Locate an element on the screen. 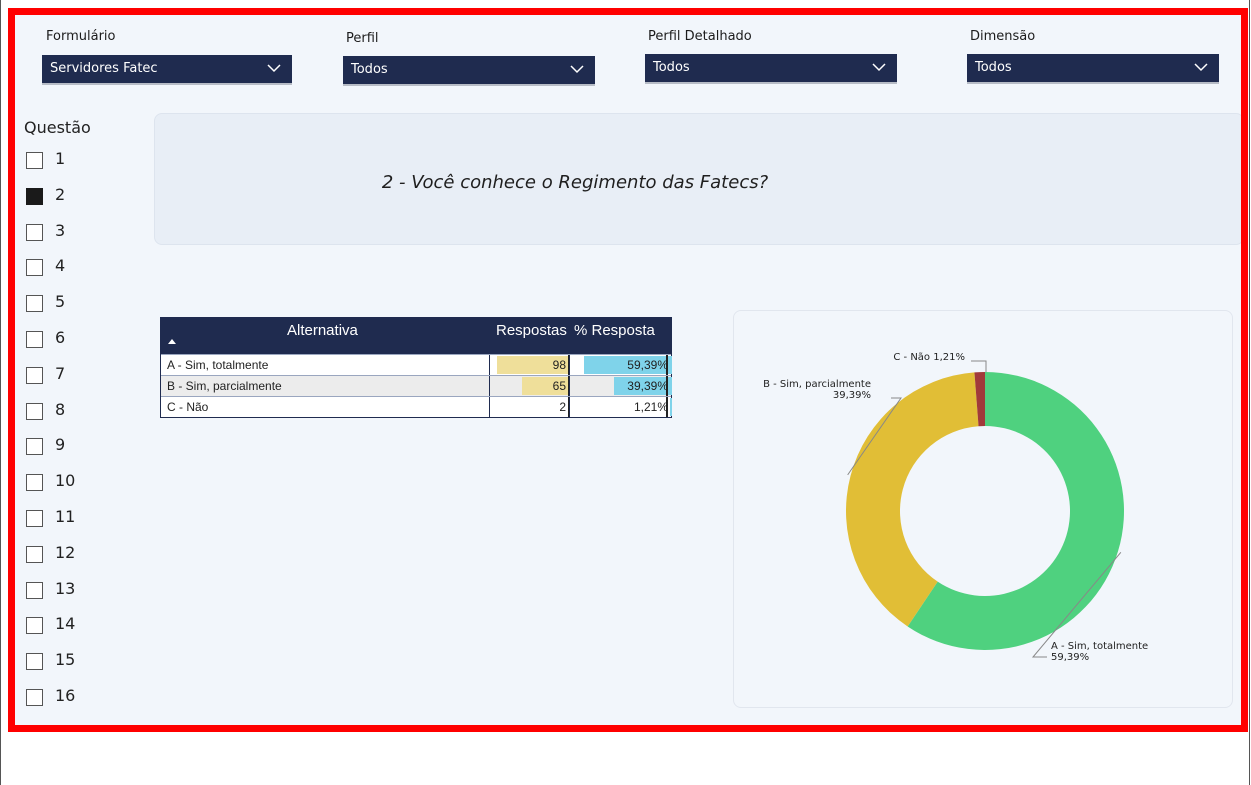 The height and width of the screenshot is (785, 1251). cell-percent: 1,21% is located at coordinates (620, 407).